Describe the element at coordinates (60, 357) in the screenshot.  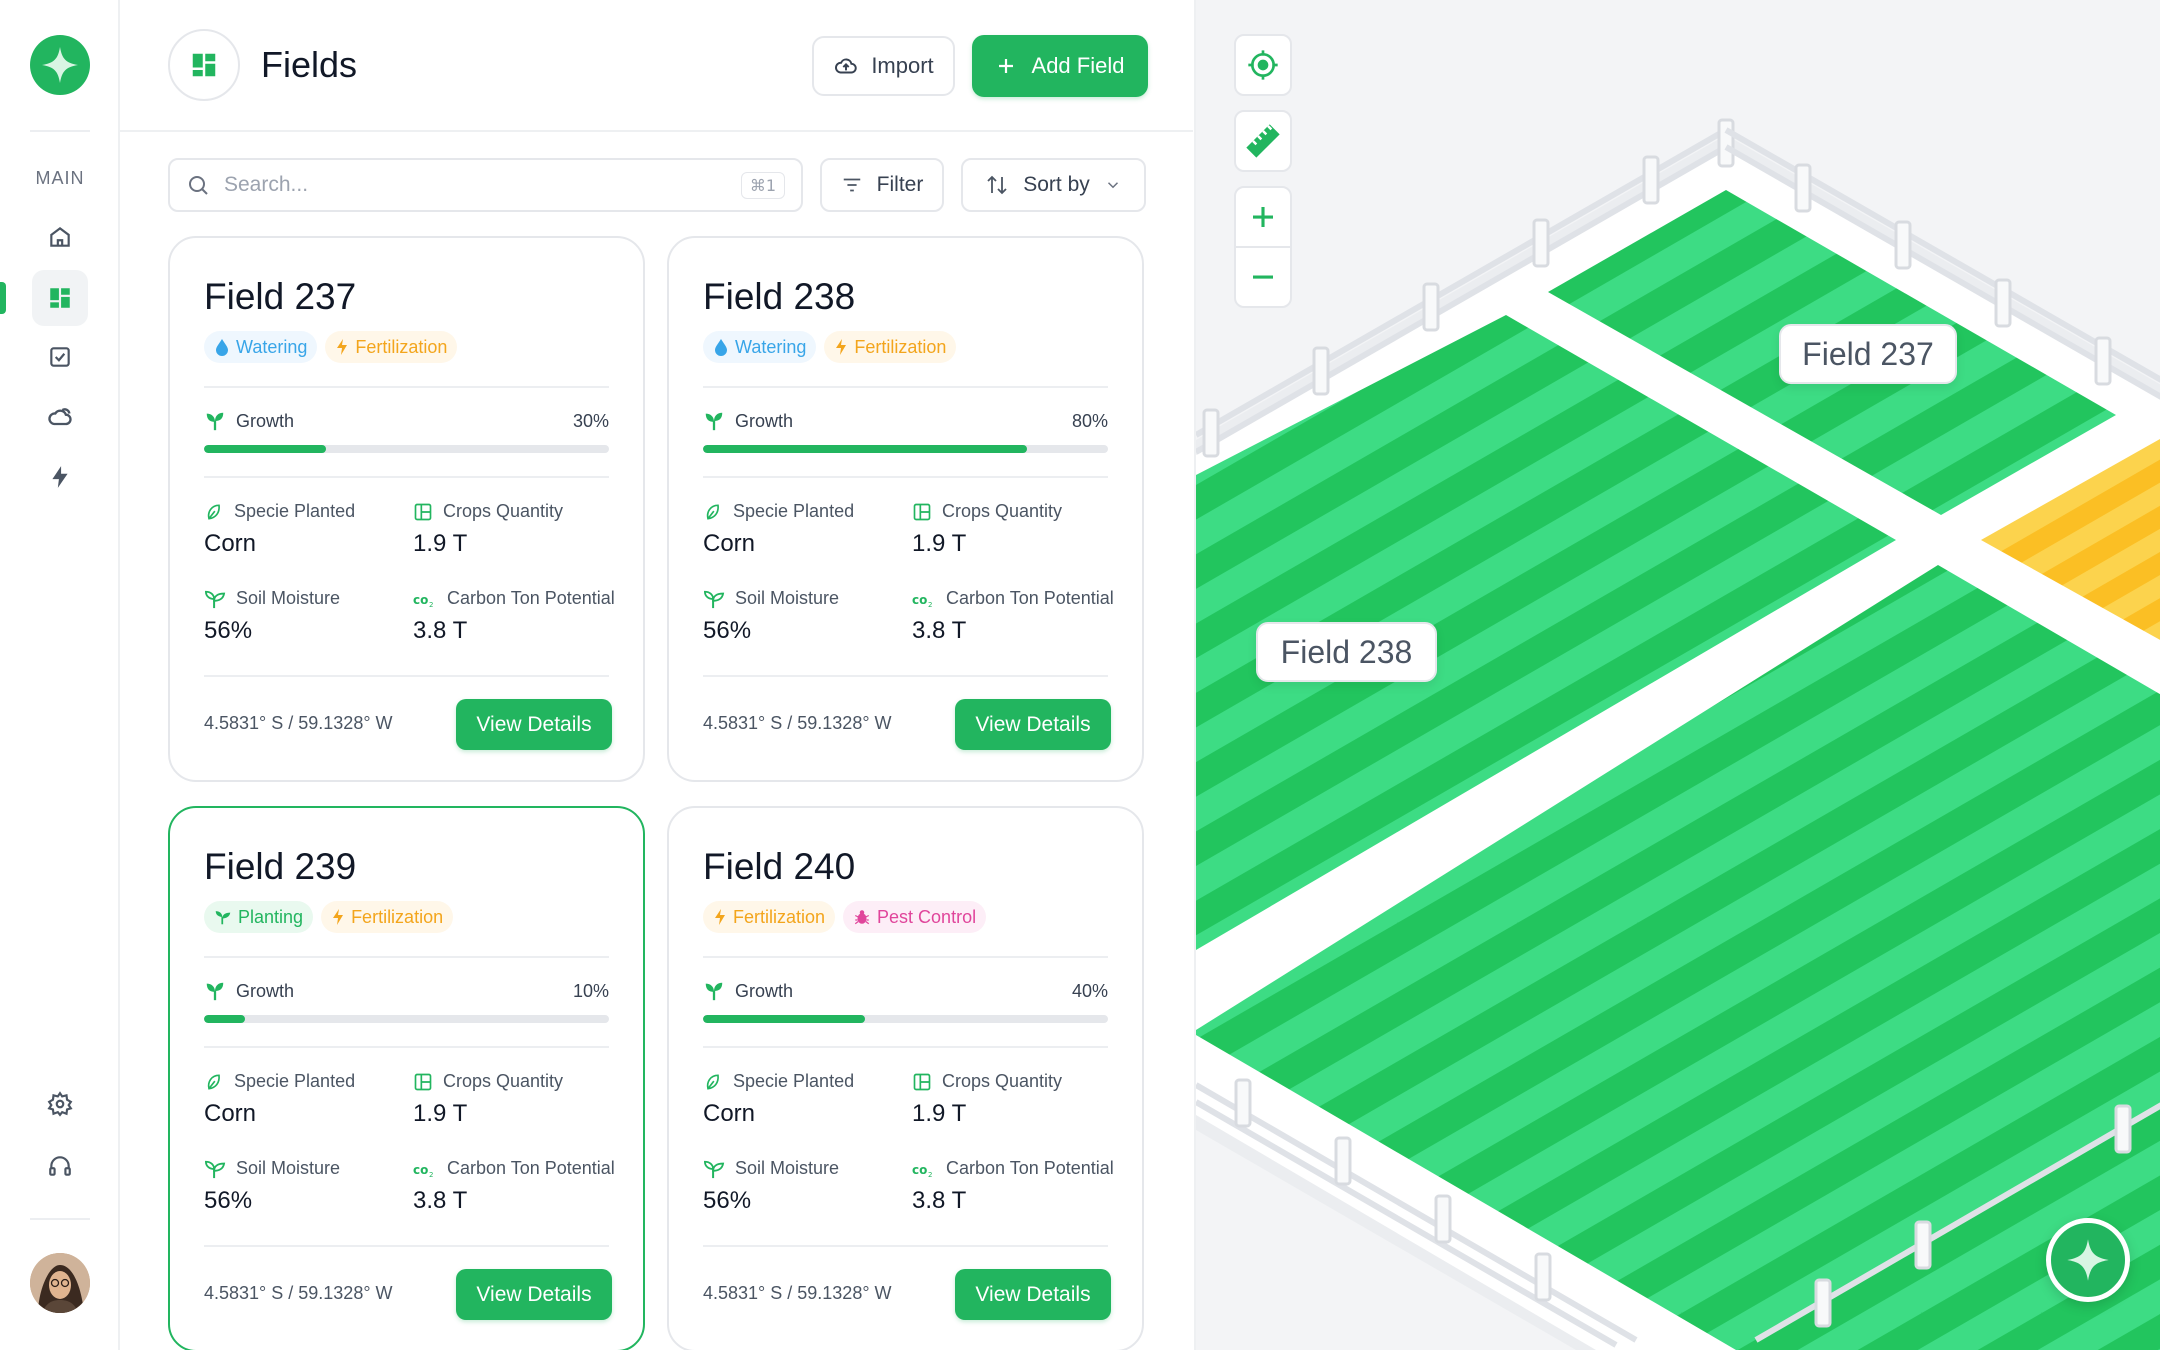
I see `sidebar-item-tasks` at that location.